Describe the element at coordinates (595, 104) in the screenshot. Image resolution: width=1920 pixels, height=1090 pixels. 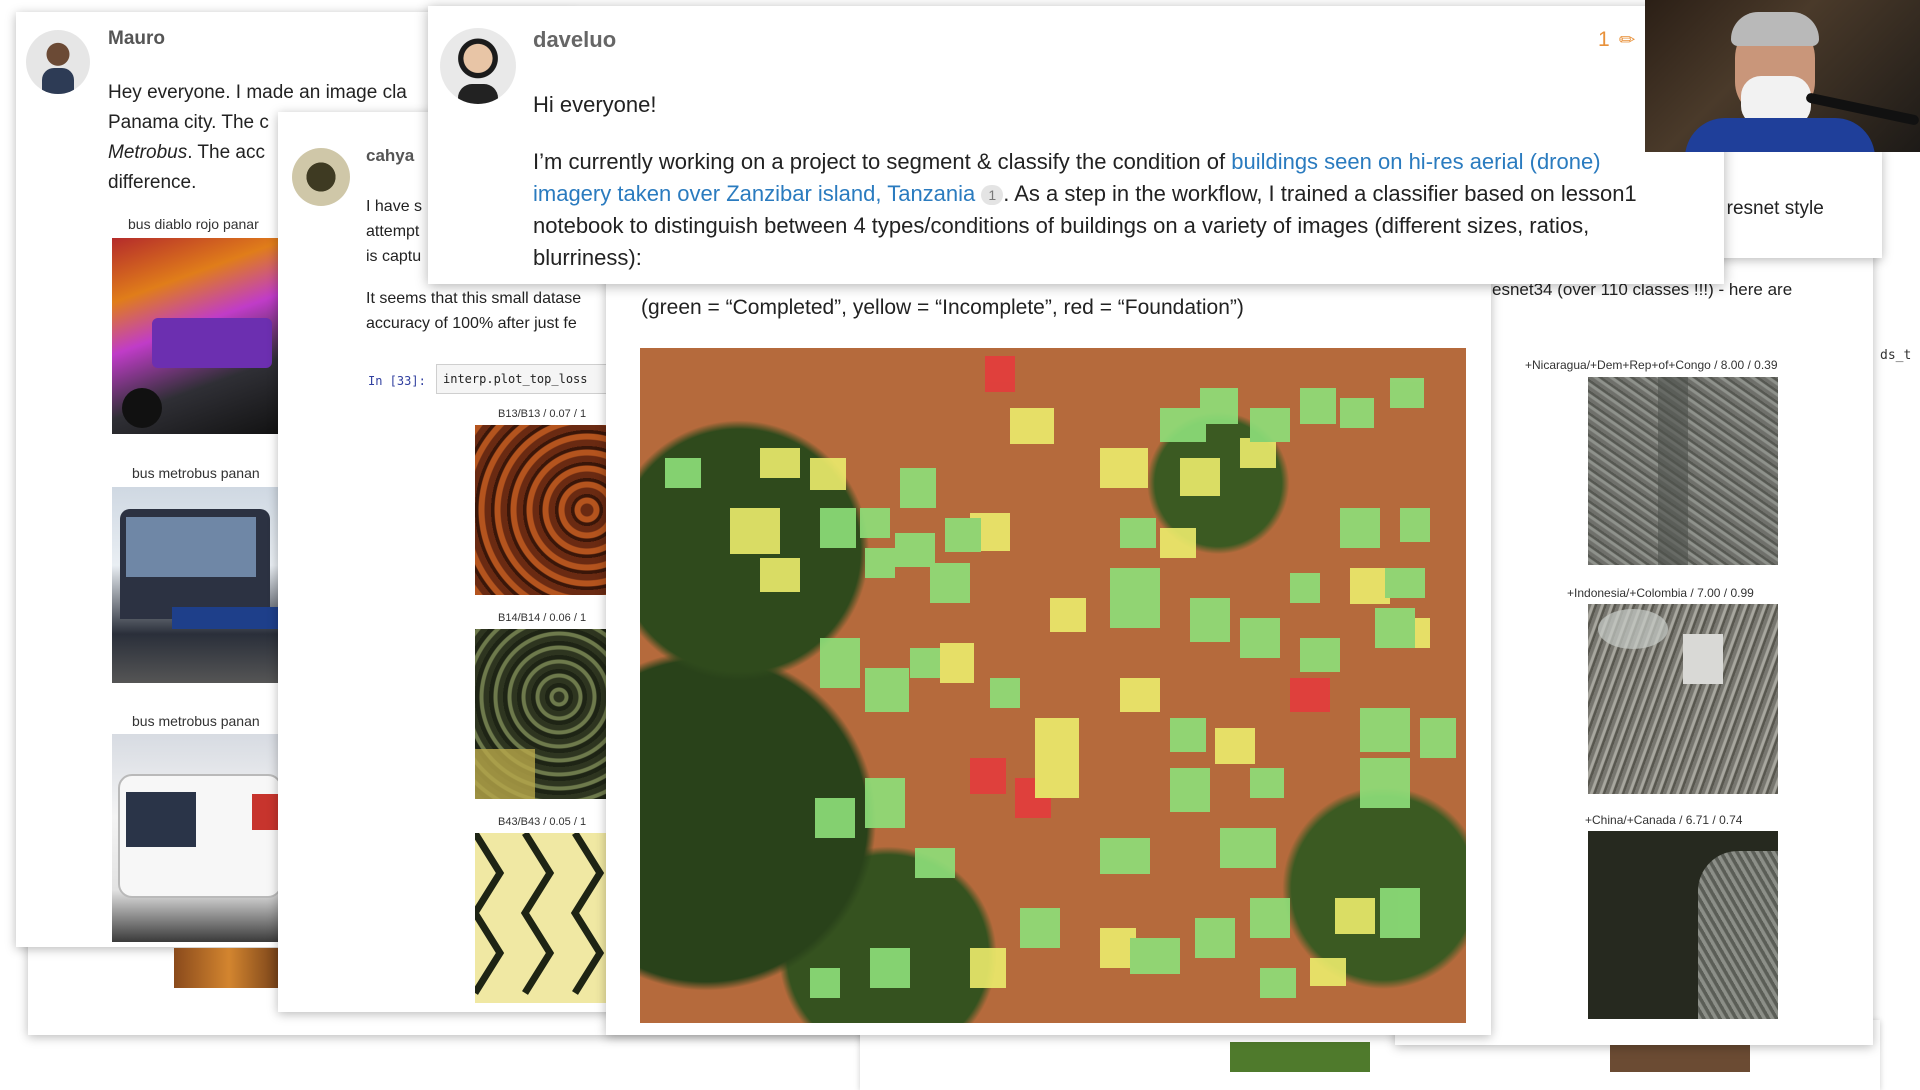
I see `post-greeting: Hi everyone!` at that location.